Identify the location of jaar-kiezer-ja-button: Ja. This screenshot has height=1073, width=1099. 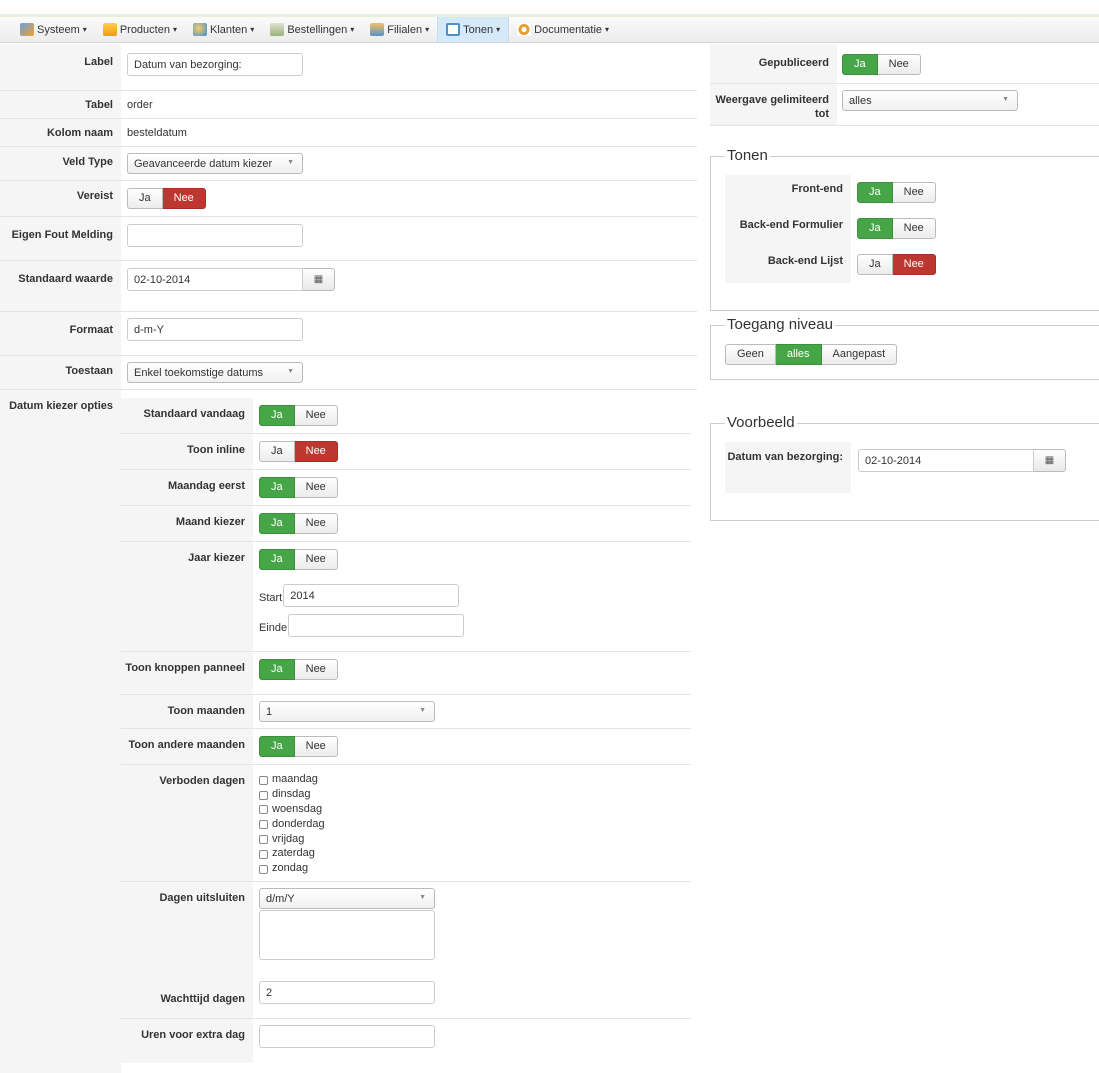
(277, 559).